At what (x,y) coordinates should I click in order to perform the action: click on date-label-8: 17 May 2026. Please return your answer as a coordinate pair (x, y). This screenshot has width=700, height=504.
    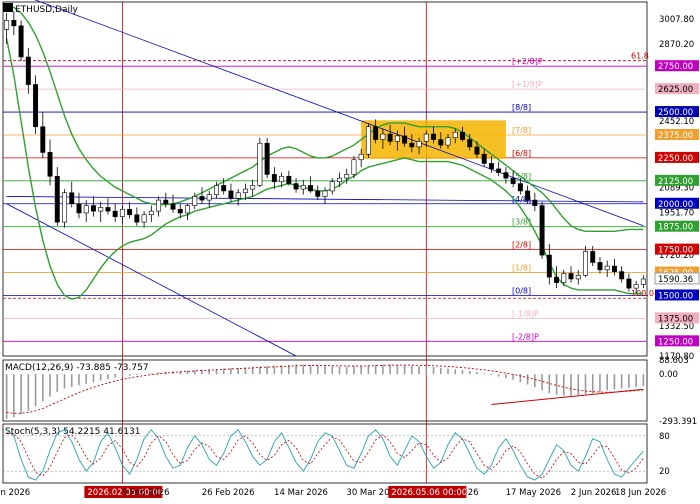
    Looking at the image, I should click on (533, 493).